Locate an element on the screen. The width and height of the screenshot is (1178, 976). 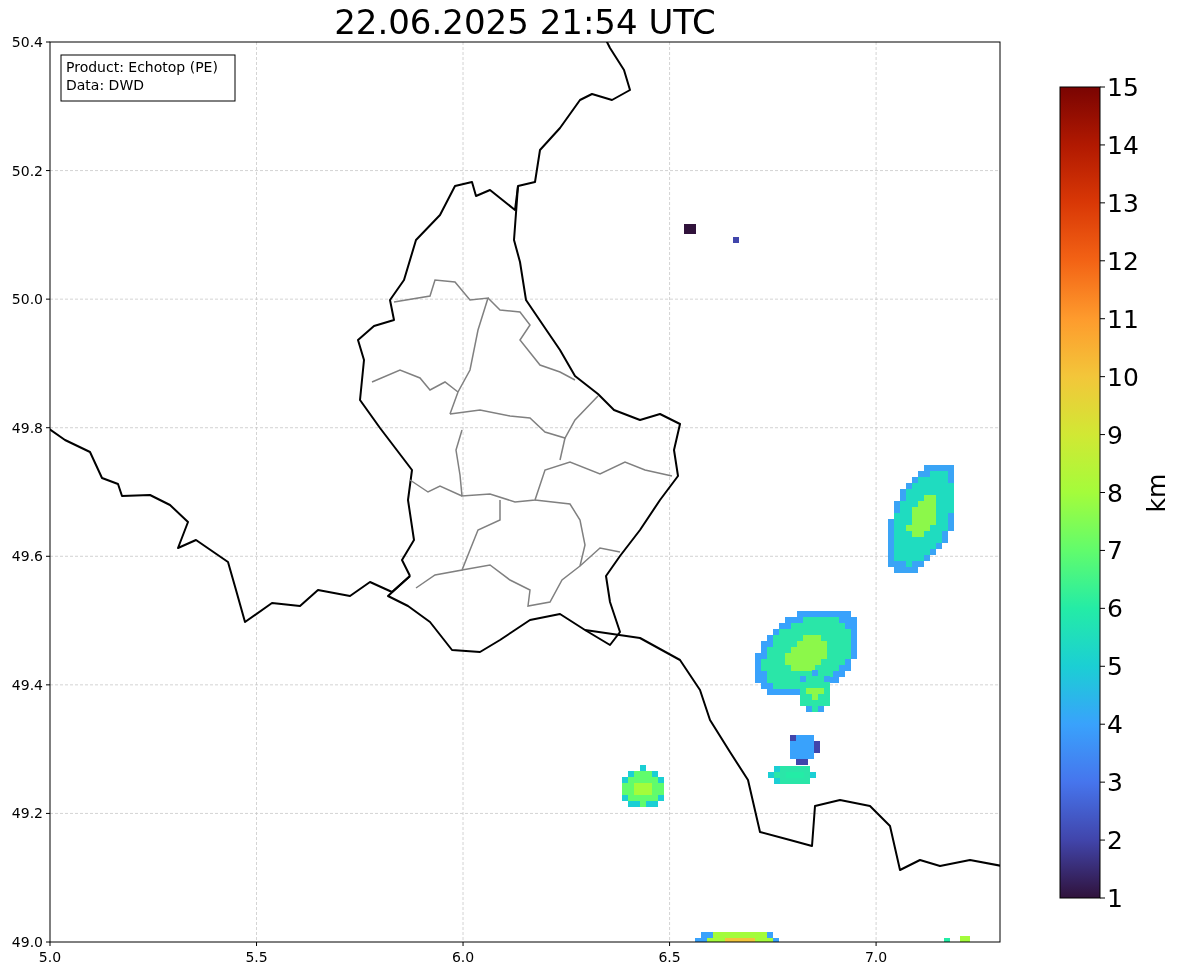
x-tick-label: 7.0 is located at coordinates (876, 957).